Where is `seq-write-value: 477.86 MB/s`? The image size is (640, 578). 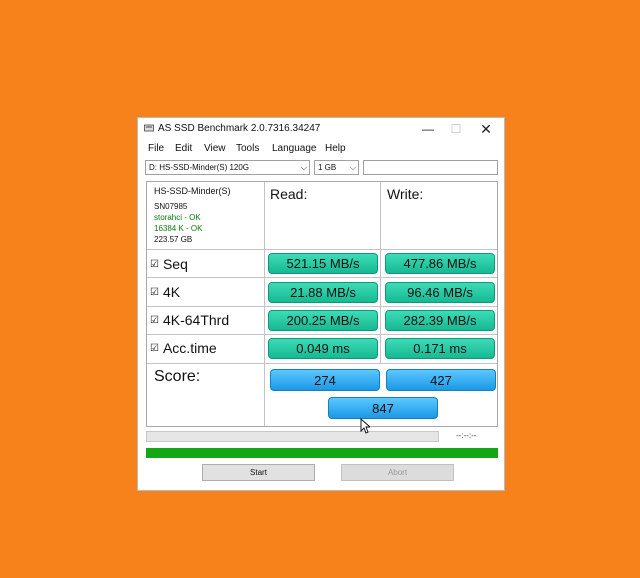 seq-write-value: 477.86 MB/s is located at coordinates (440, 263).